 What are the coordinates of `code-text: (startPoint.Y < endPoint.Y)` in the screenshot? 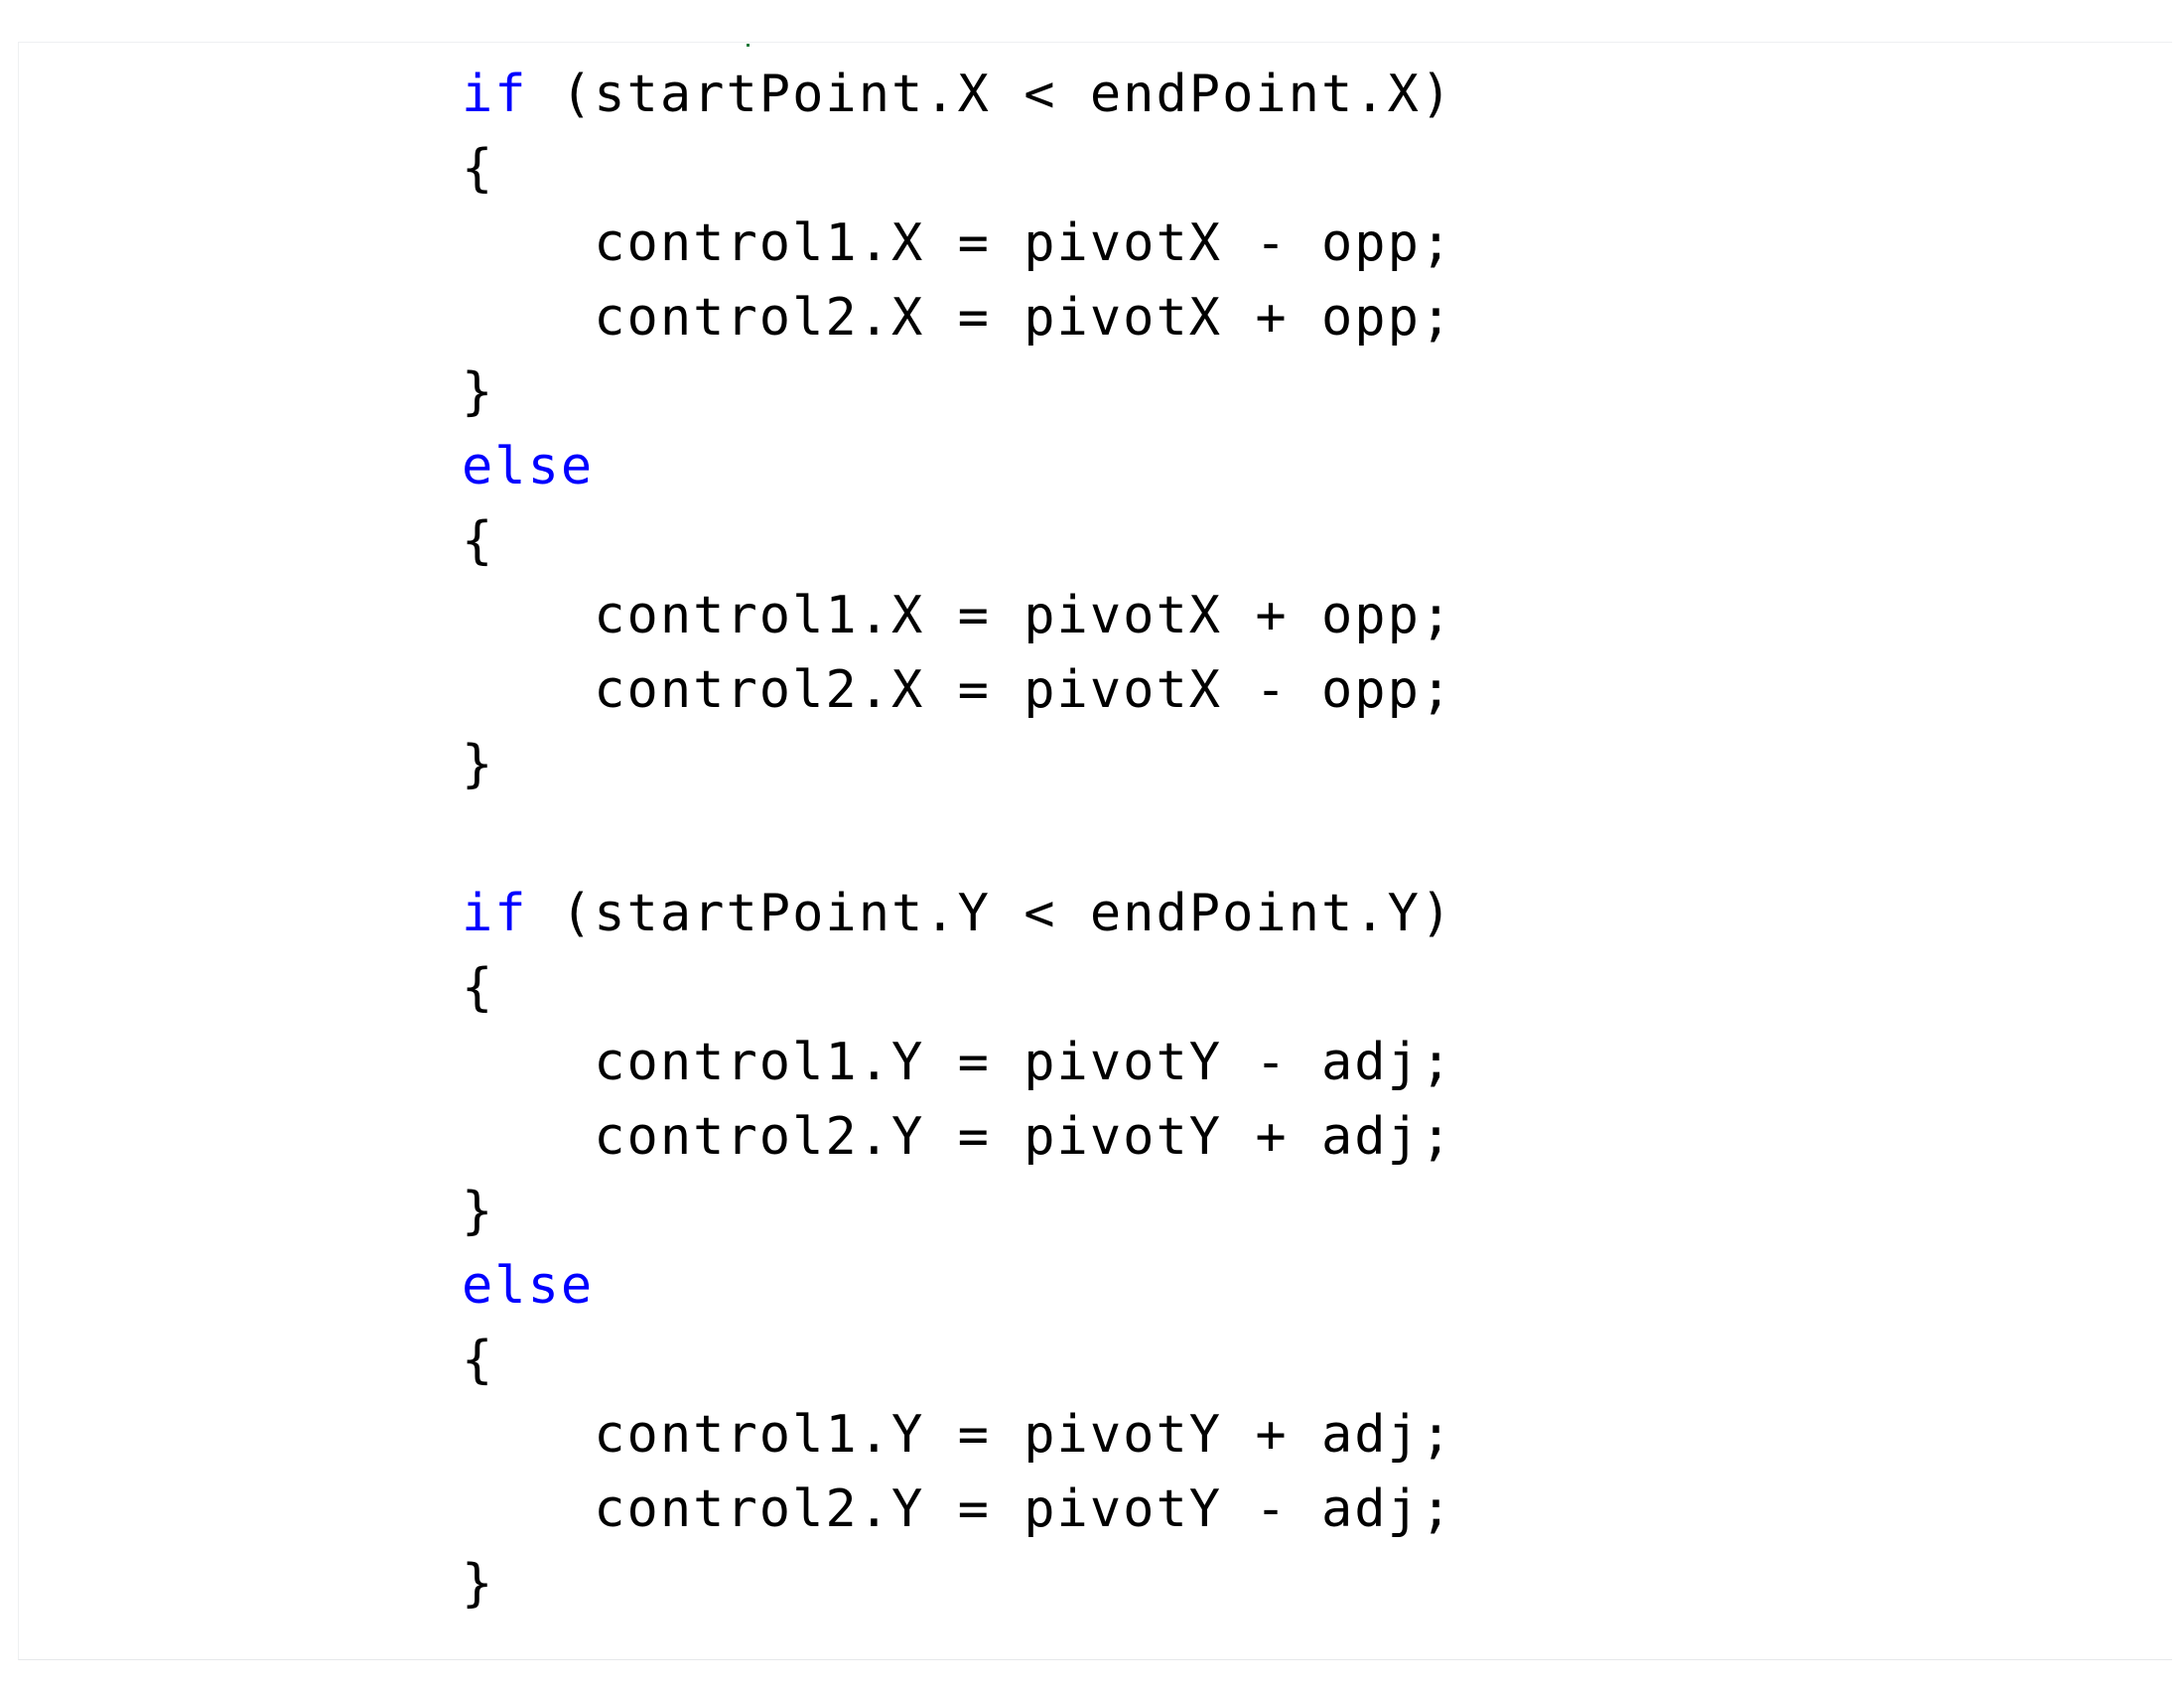 It's located at (990, 913).